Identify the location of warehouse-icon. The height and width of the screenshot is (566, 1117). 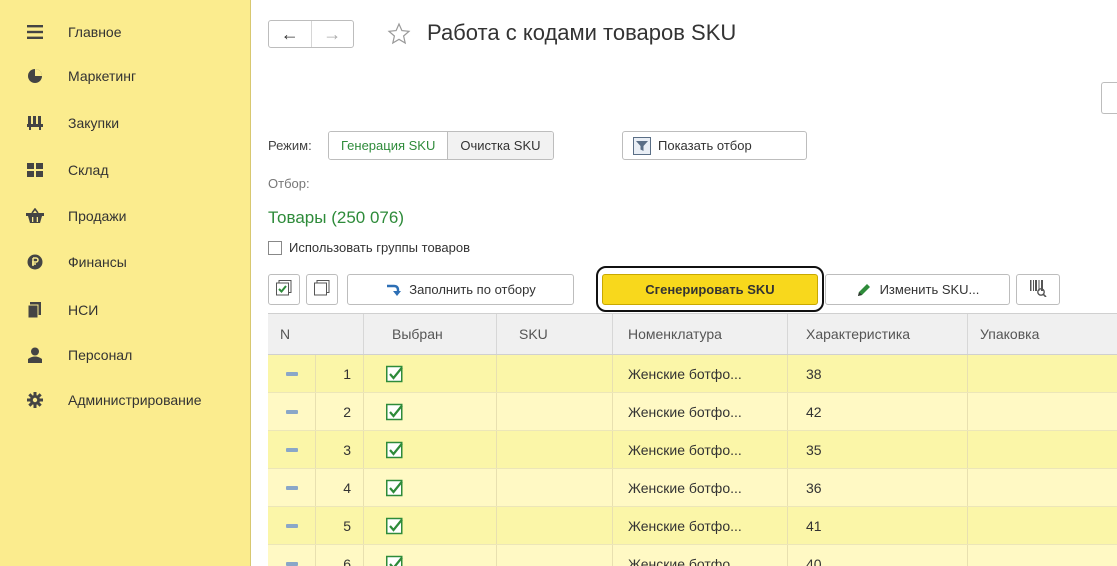
(35, 170).